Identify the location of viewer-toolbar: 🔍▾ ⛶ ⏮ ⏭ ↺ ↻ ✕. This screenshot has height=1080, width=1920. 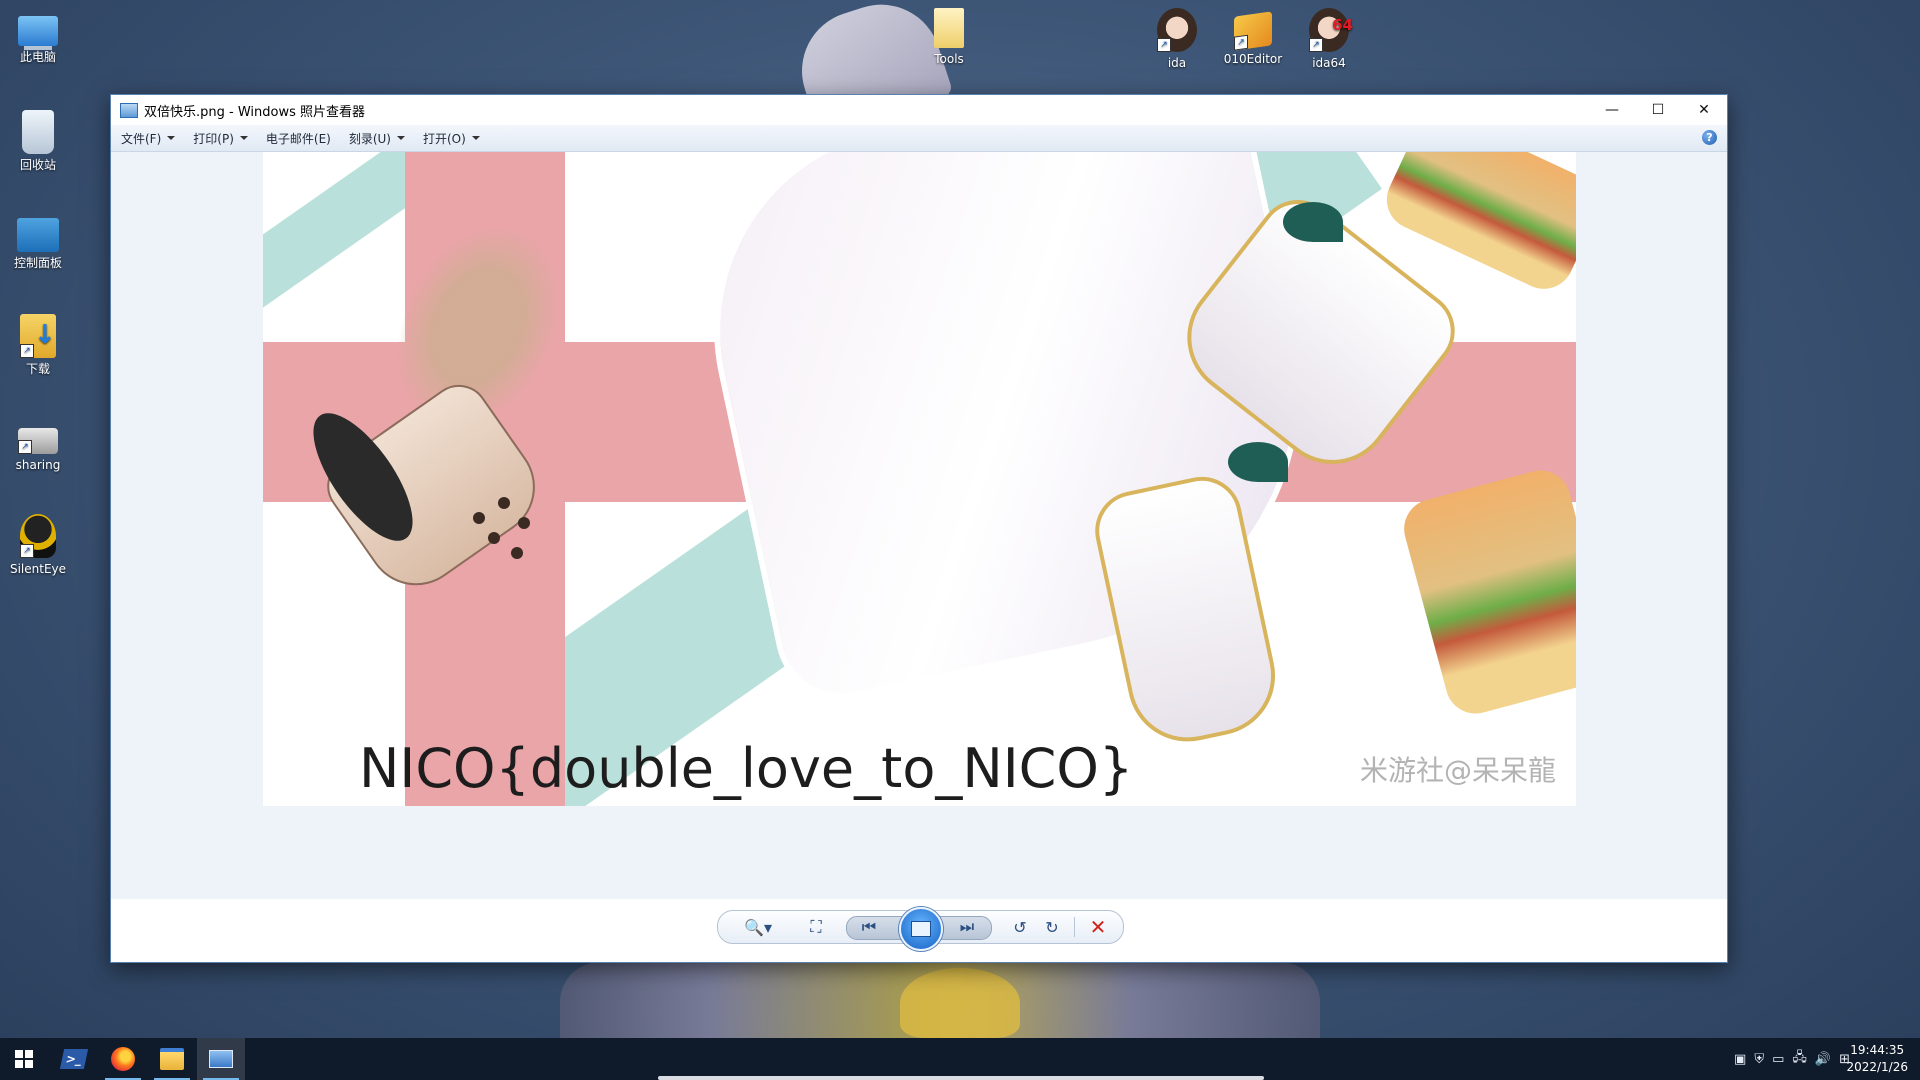
(920, 929).